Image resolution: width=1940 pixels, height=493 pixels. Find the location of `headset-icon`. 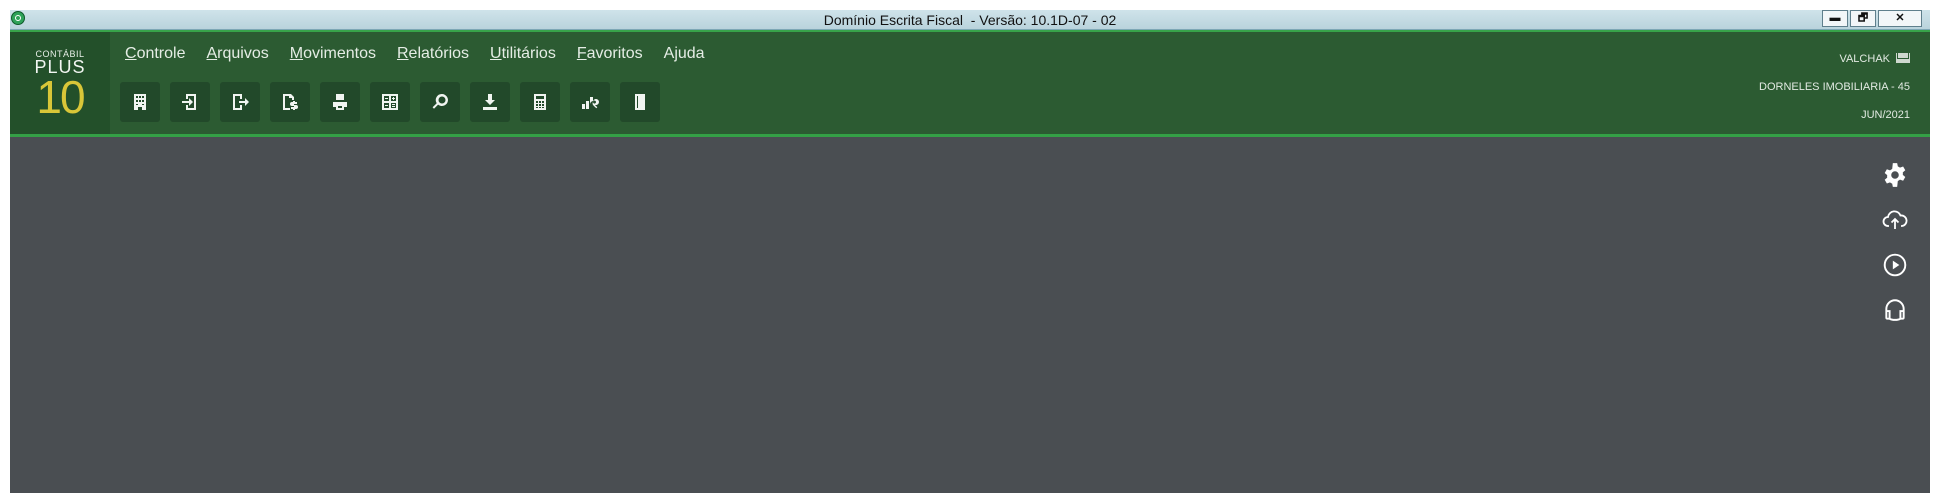

headset-icon is located at coordinates (1895, 310).